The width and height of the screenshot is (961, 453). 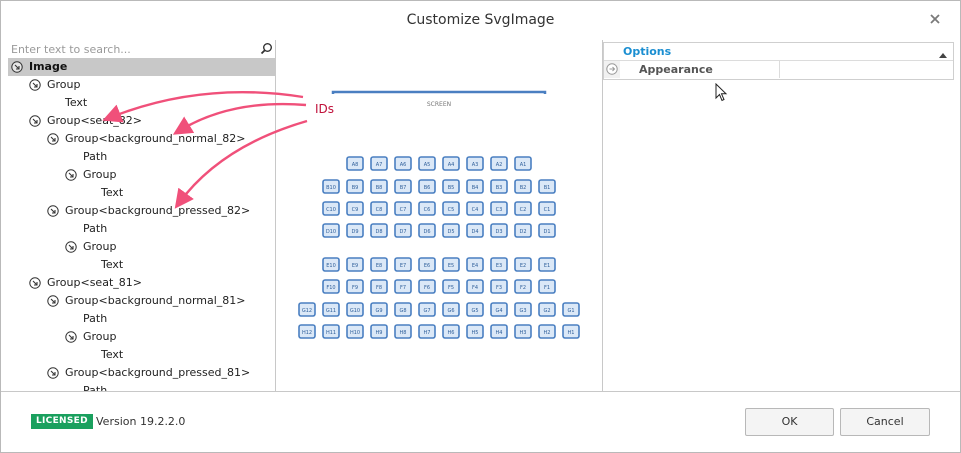 I want to click on seat: E9, so click(x=355, y=264).